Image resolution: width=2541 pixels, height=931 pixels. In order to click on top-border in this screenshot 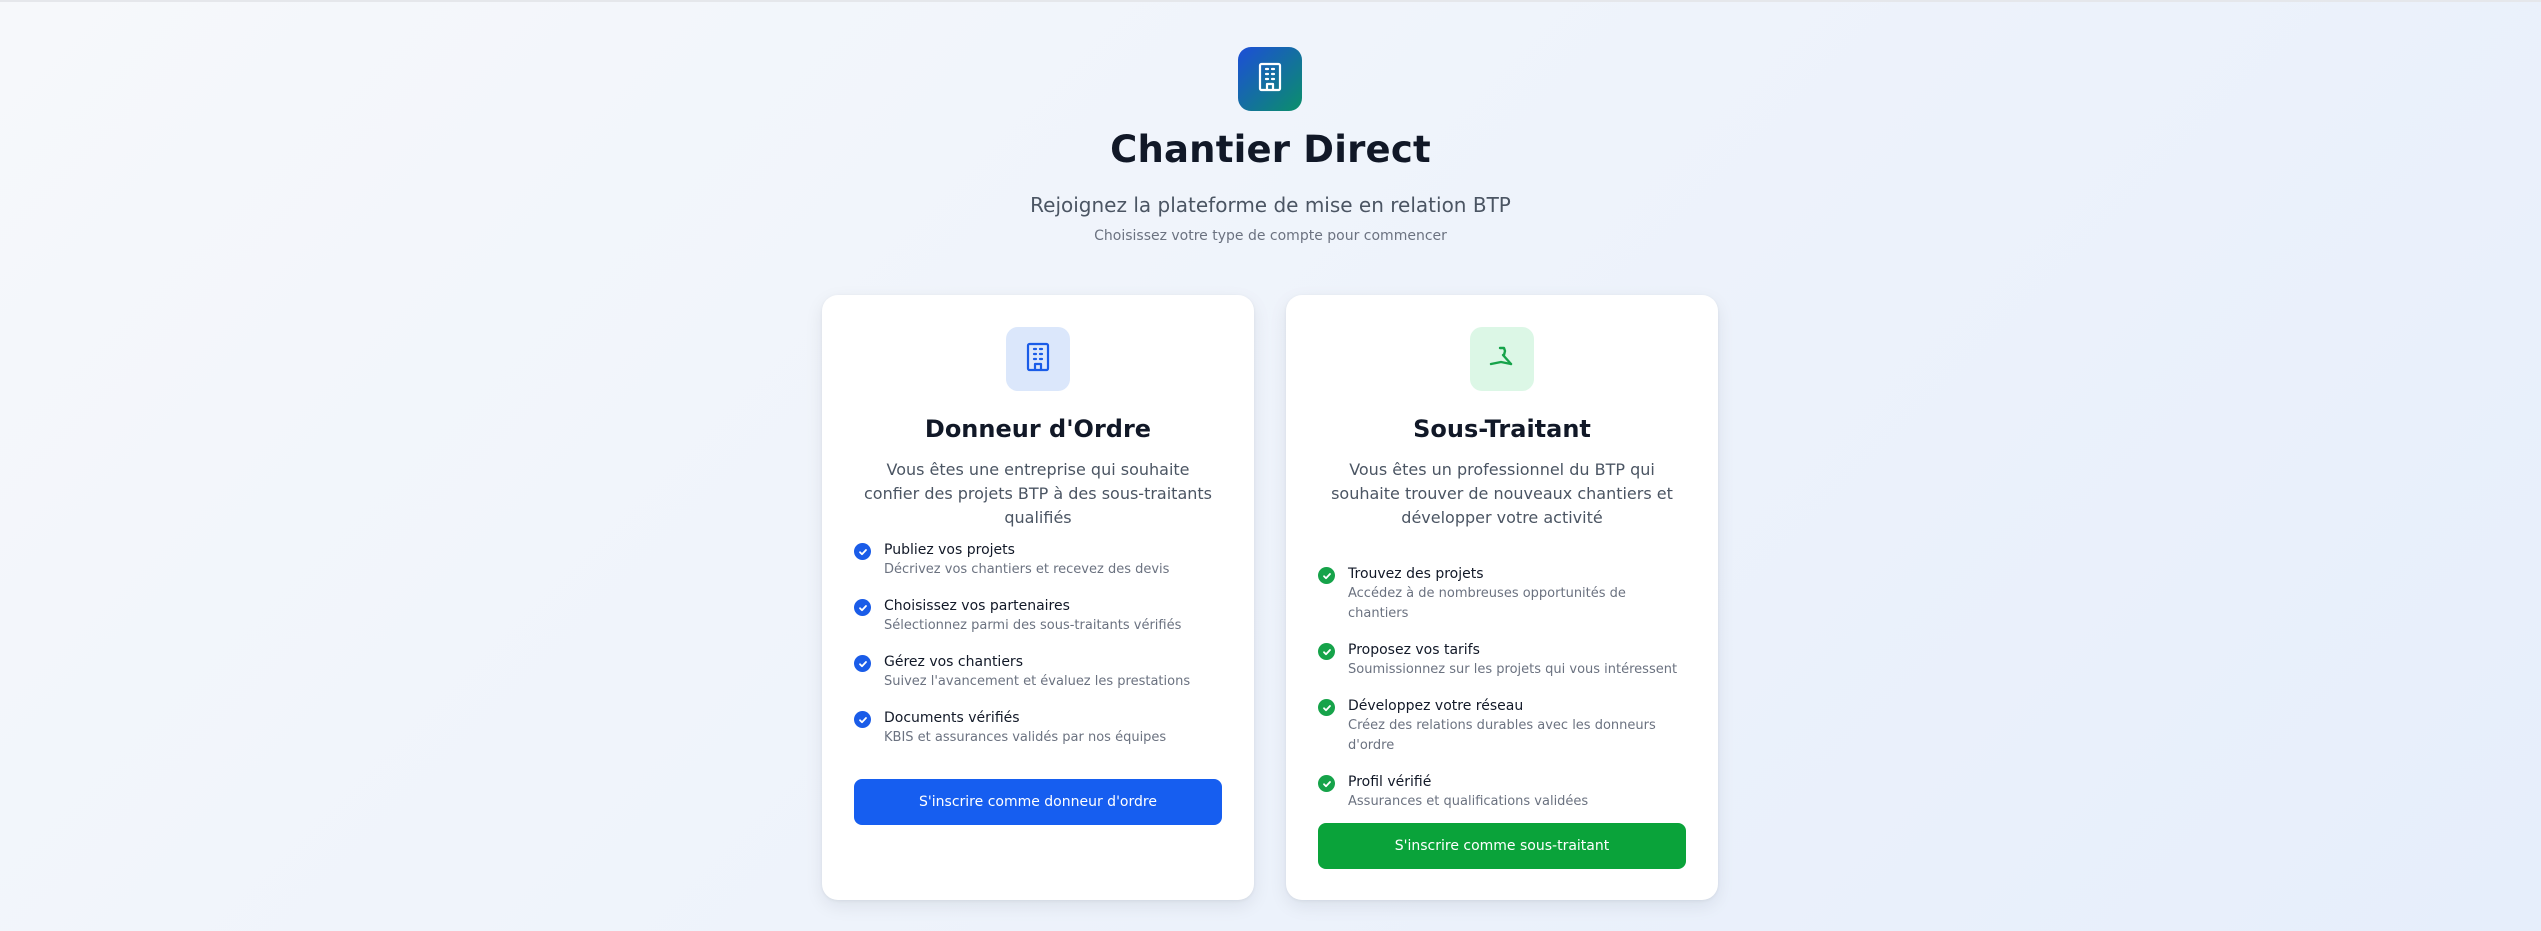, I will do `click(1270, 1)`.